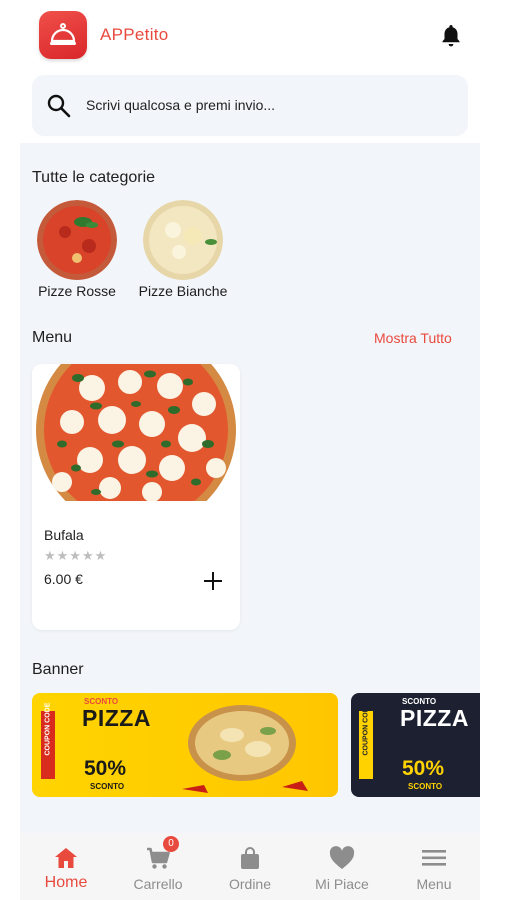 The image size is (506, 900). What do you see at coordinates (76, 555) in the screenshot?
I see `menu-item-rating: ★★★★★` at bounding box center [76, 555].